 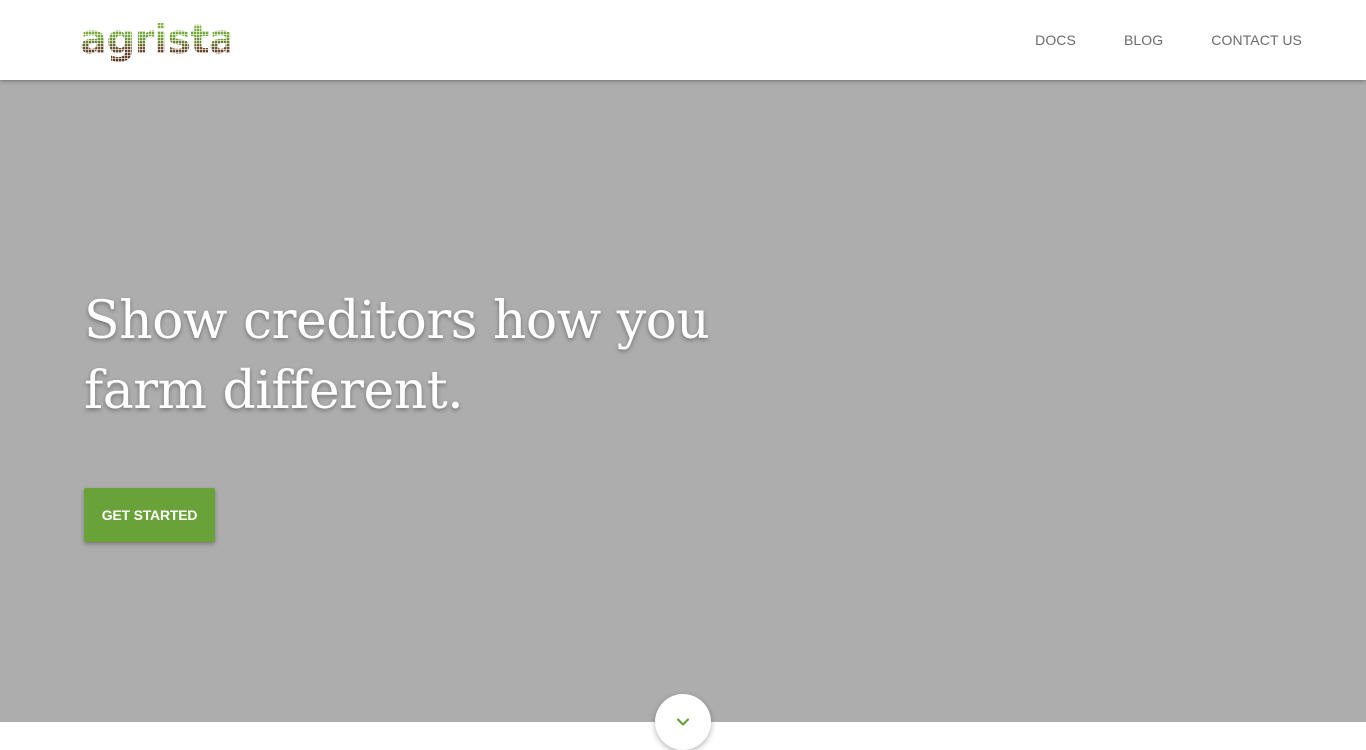 I want to click on nav-contact-us-link: CONTACT US, so click(x=1256, y=40).